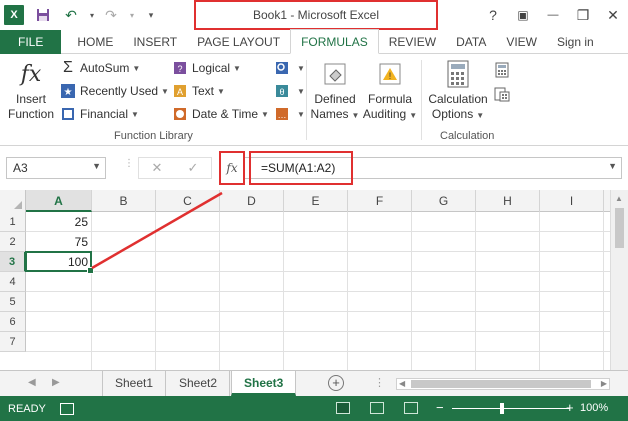 The height and width of the screenshot is (421, 628). I want to click on scroll-right-icon: ▶, so click(604, 383).